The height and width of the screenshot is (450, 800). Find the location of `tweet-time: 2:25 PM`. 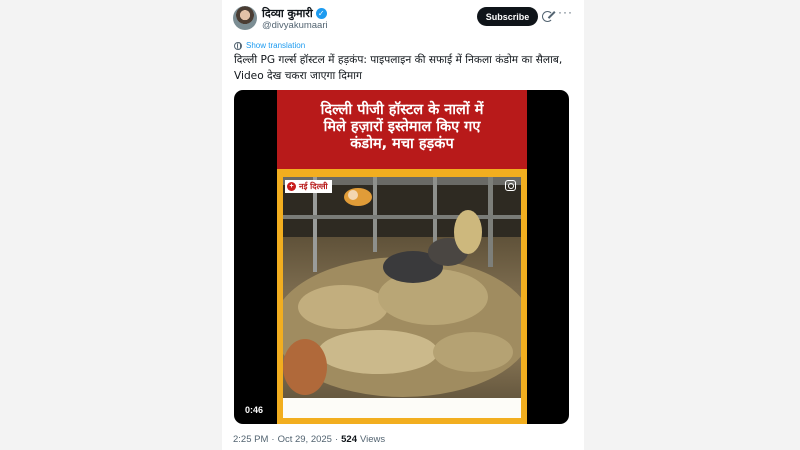

tweet-time: 2:25 PM is located at coordinates (250, 439).